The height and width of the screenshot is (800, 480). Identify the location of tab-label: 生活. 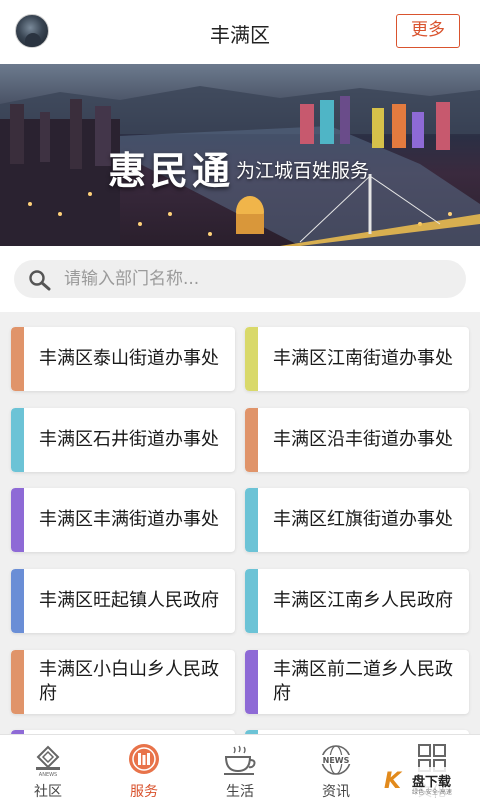
(240, 792).